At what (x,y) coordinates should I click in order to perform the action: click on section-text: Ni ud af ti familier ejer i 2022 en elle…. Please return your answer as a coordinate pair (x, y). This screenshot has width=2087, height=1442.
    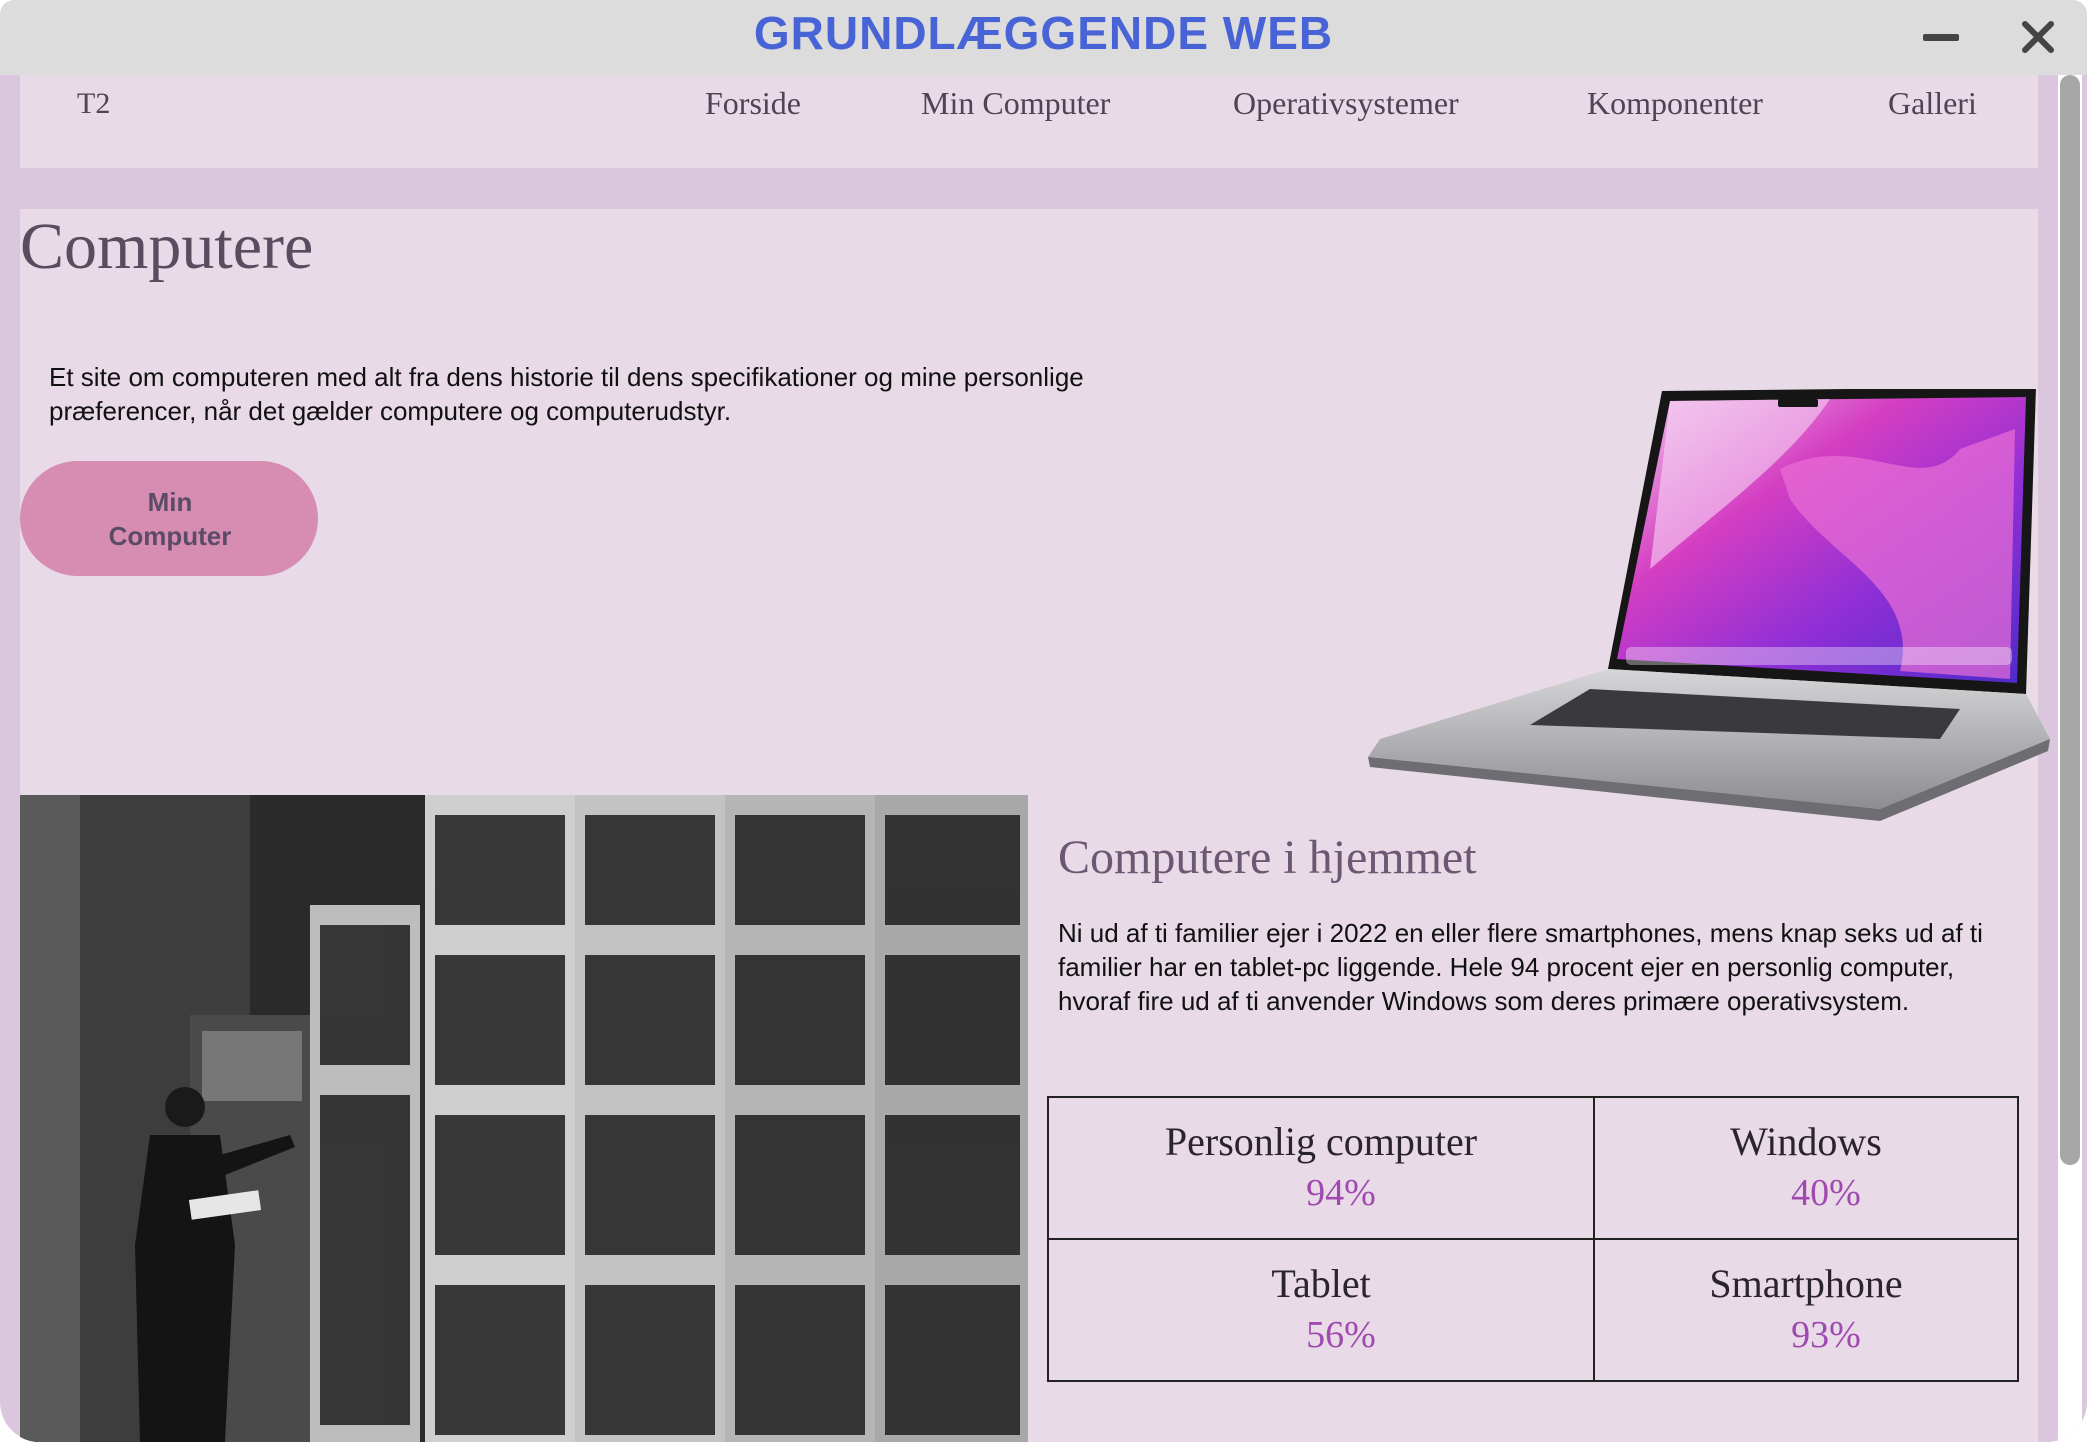
    Looking at the image, I should click on (1520, 967).